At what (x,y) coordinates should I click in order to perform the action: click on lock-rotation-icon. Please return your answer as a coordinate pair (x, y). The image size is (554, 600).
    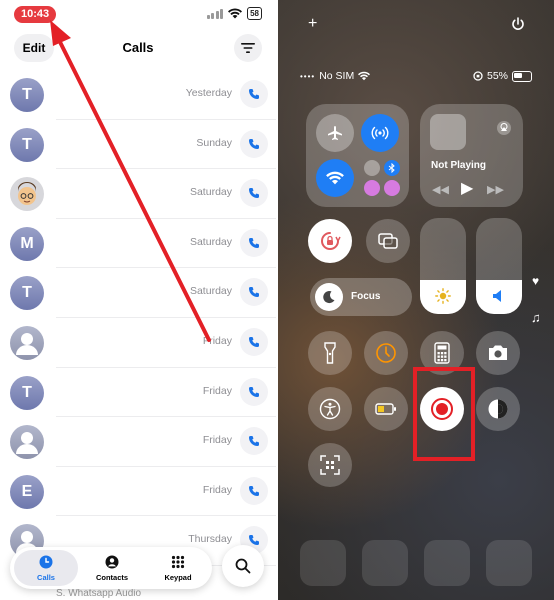
    Looking at the image, I should click on (331, 241).